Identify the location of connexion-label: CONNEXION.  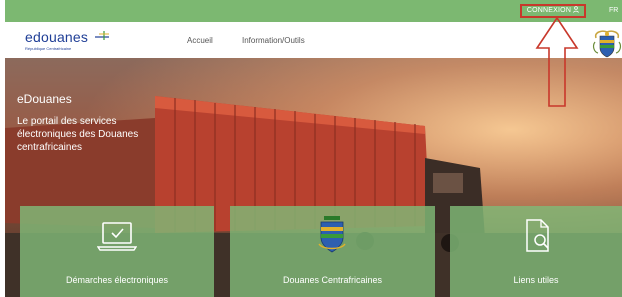
(549, 10).